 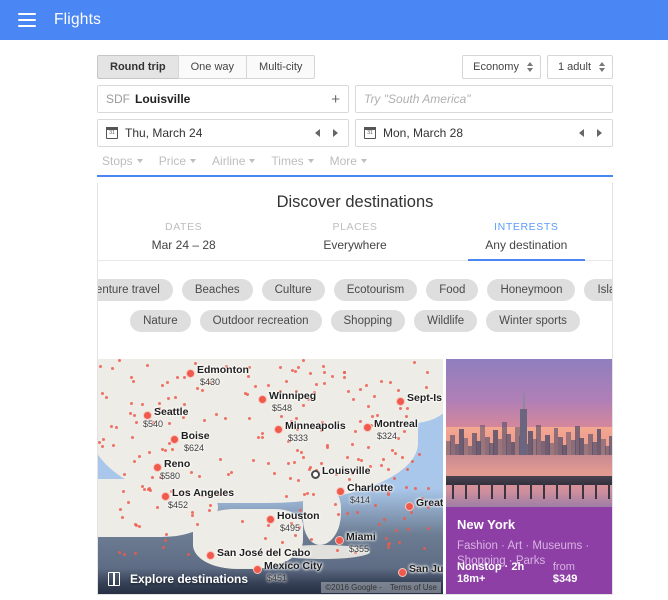 What do you see at coordinates (531, 290) in the screenshot?
I see `chip-honeymoon: Honeymoon` at bounding box center [531, 290].